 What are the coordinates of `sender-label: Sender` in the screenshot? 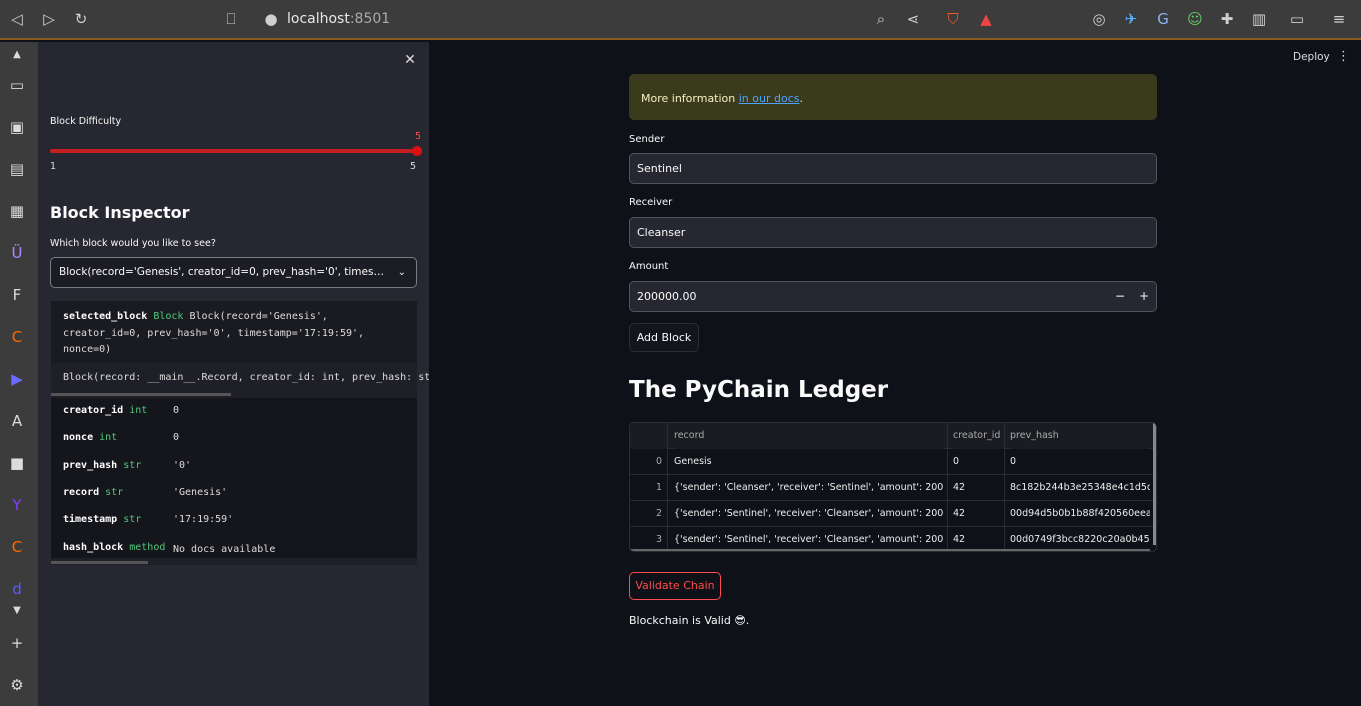 It's located at (647, 139).